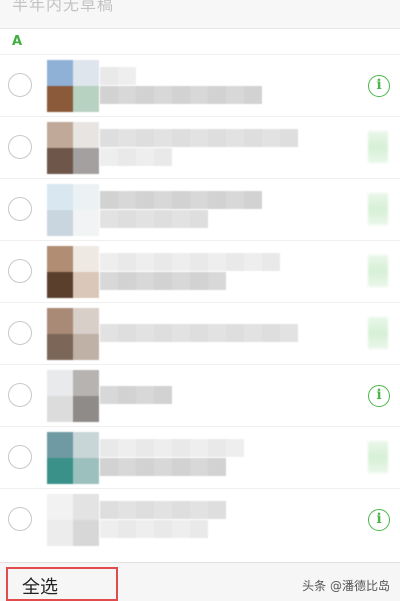 The height and width of the screenshot is (601, 400). I want to click on section-header: A, so click(200, 42).